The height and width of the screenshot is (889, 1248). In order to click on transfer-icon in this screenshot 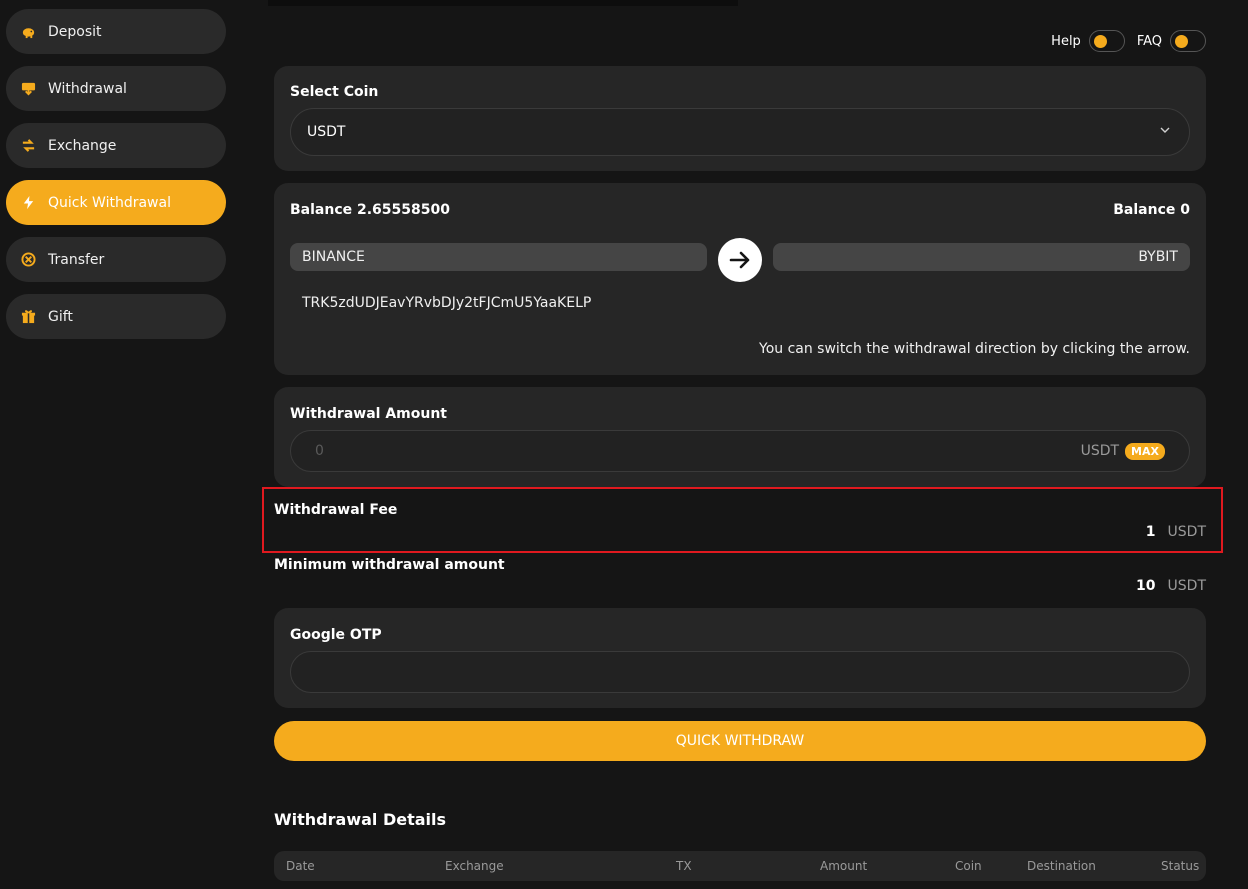, I will do `click(28, 260)`.